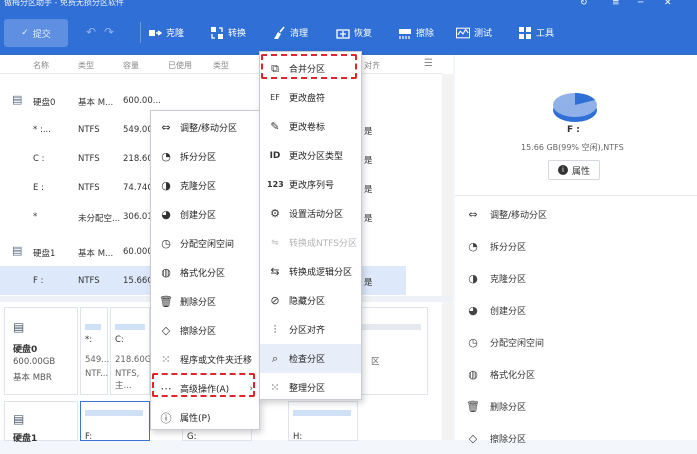  Describe the element at coordinates (275, 329) in the screenshot. I see `align-icon: ⫶` at that location.